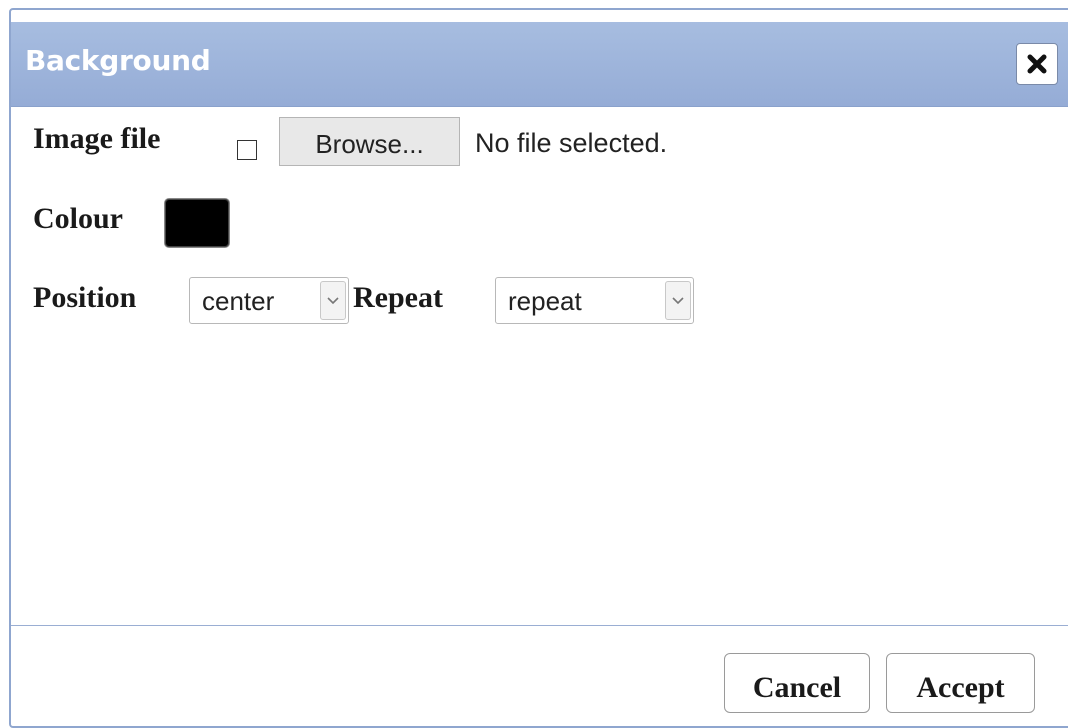 The width and height of the screenshot is (1068, 728). I want to click on position-label: Position, so click(85, 297).